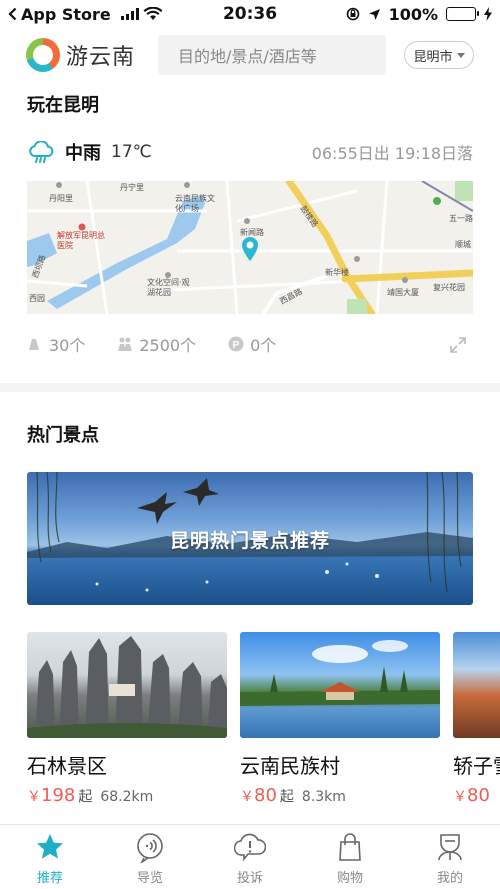  I want to click on attraction-price: ￥80 起, so click(267, 795).